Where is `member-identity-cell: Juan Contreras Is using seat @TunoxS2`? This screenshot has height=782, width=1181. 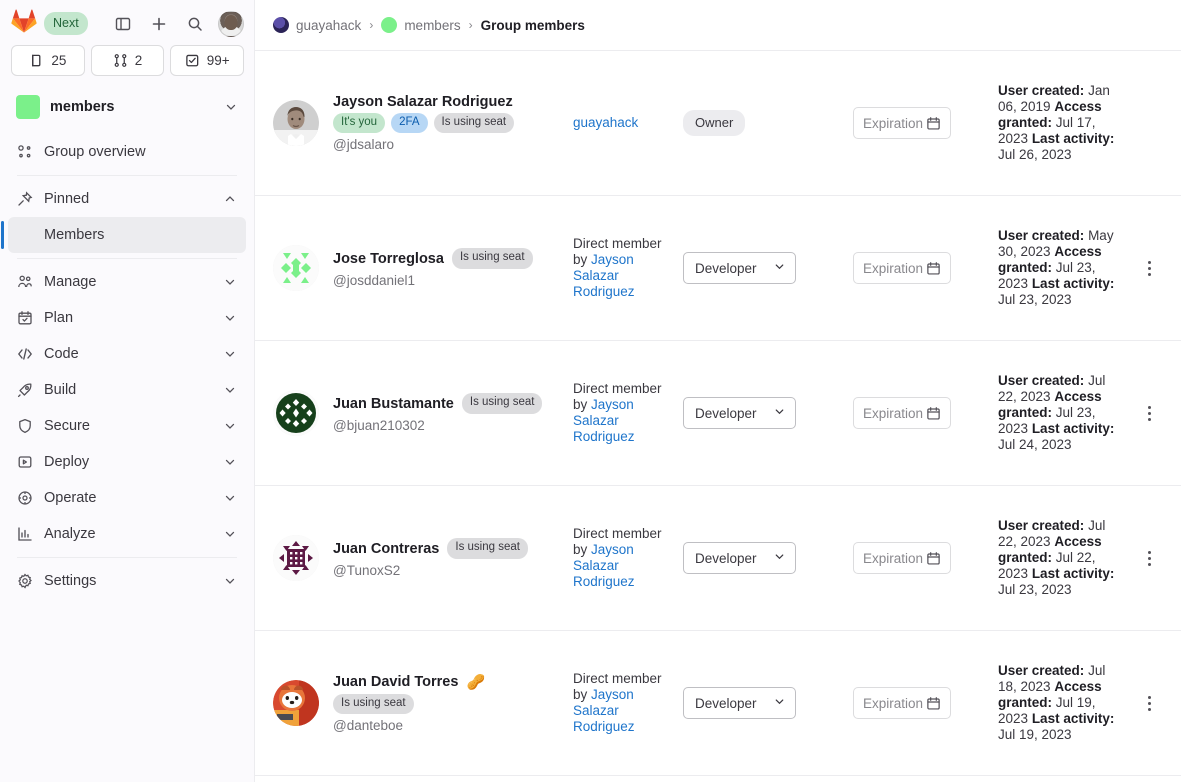
member-identity-cell: Juan Contreras Is using seat @TunoxS2 is located at coordinates (423, 558).